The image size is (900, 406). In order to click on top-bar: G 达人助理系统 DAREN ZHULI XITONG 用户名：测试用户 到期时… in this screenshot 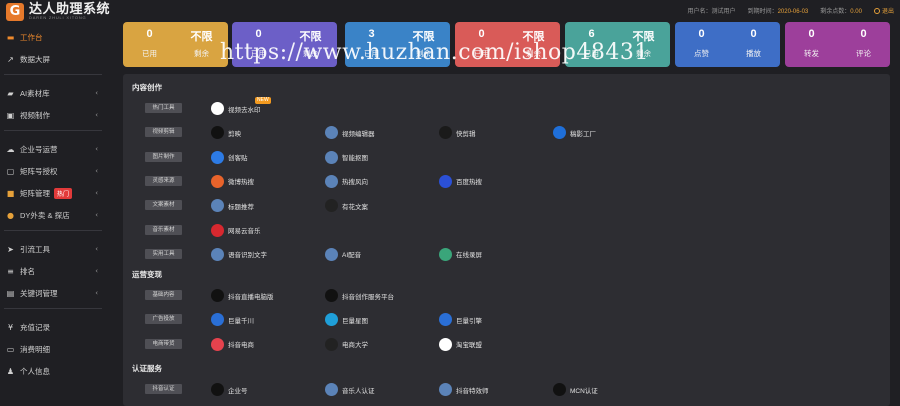, I will do `click(450, 11)`.